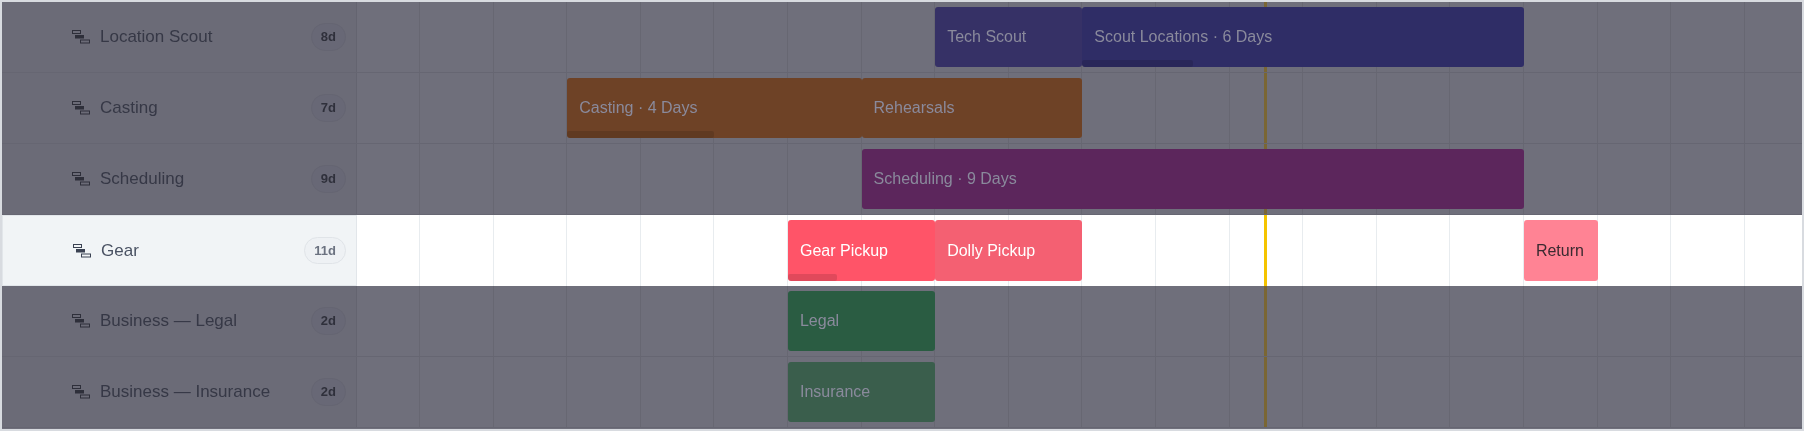 Image resolution: width=1804 pixels, height=431 pixels. I want to click on duration-badge: 8d, so click(328, 37).